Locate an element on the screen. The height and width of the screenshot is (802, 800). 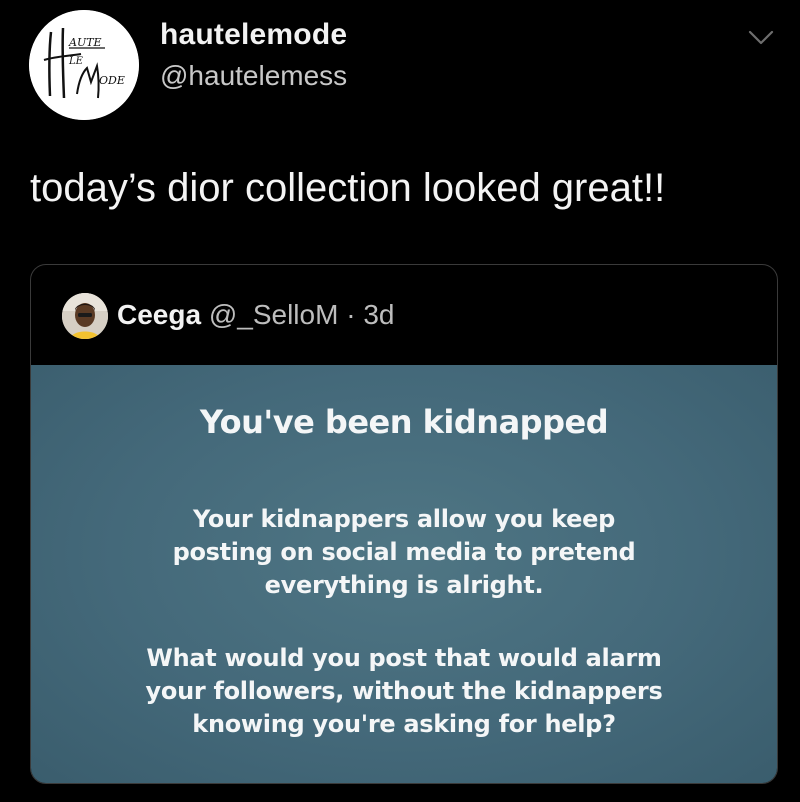
image-paragraph-2-line: your followers, without the kidnappers is located at coordinates (404, 691).